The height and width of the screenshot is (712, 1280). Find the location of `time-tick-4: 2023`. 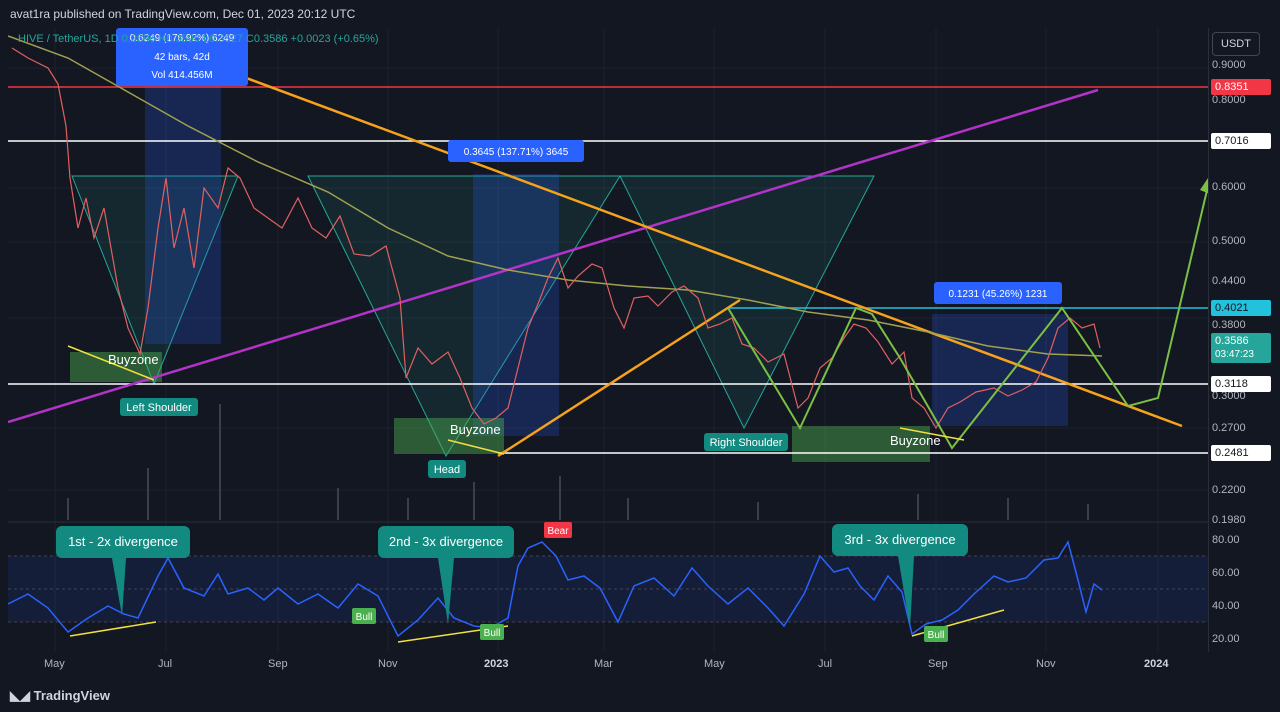

time-tick-4: 2023 is located at coordinates (496, 664).